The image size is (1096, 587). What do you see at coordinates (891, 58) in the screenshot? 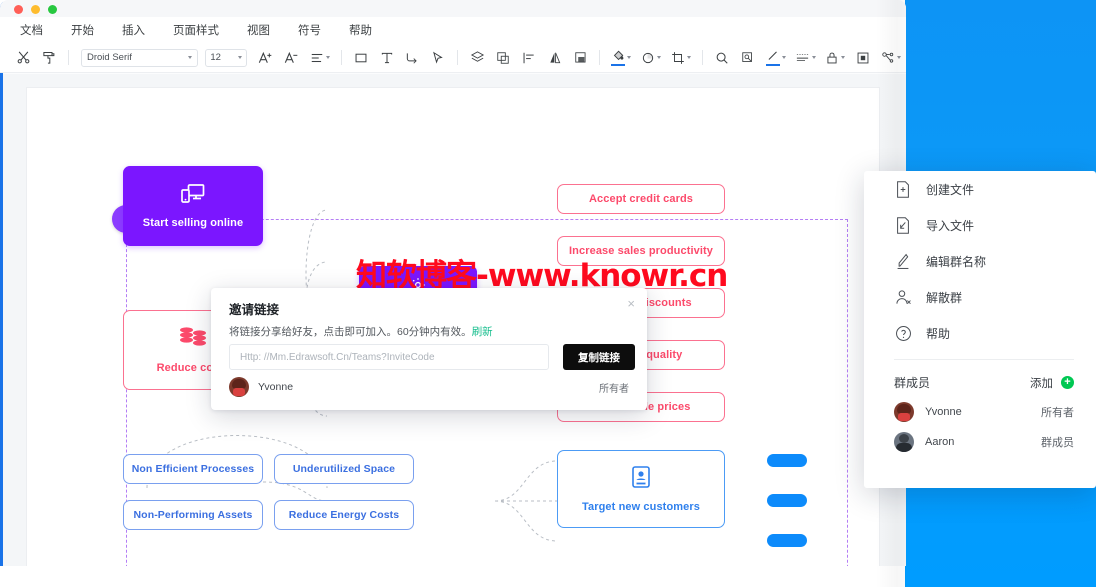
I see `arrange-objects-icon` at bounding box center [891, 58].